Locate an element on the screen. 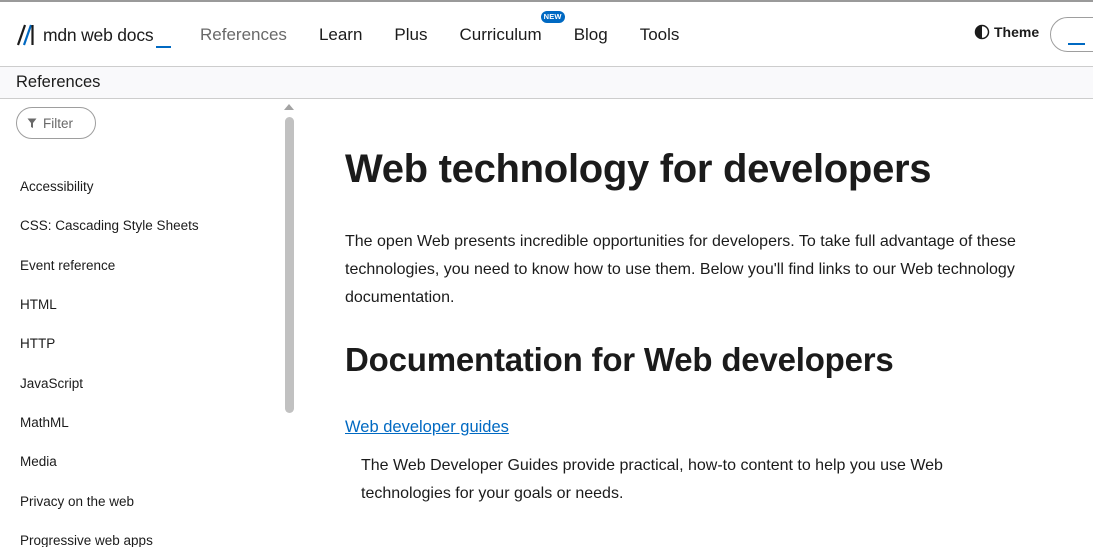 The height and width of the screenshot is (547, 1093). contrast-icon is located at coordinates (982, 32).